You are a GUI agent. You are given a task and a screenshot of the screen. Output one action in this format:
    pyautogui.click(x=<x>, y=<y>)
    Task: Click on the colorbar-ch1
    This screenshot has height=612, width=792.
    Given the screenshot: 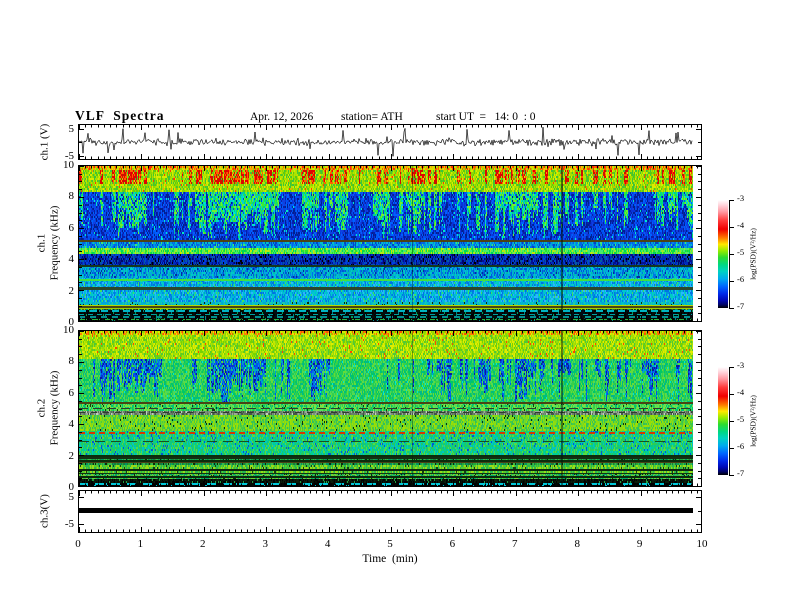 What is the action you would take?
    pyautogui.click(x=723, y=254)
    